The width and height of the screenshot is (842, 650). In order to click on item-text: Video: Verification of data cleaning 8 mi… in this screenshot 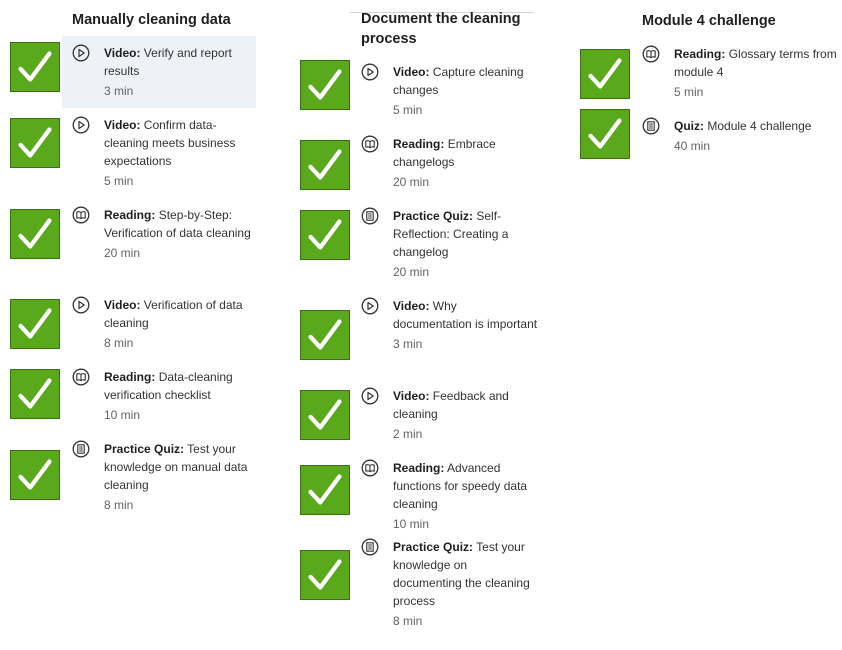, I will do `click(179, 324)`.